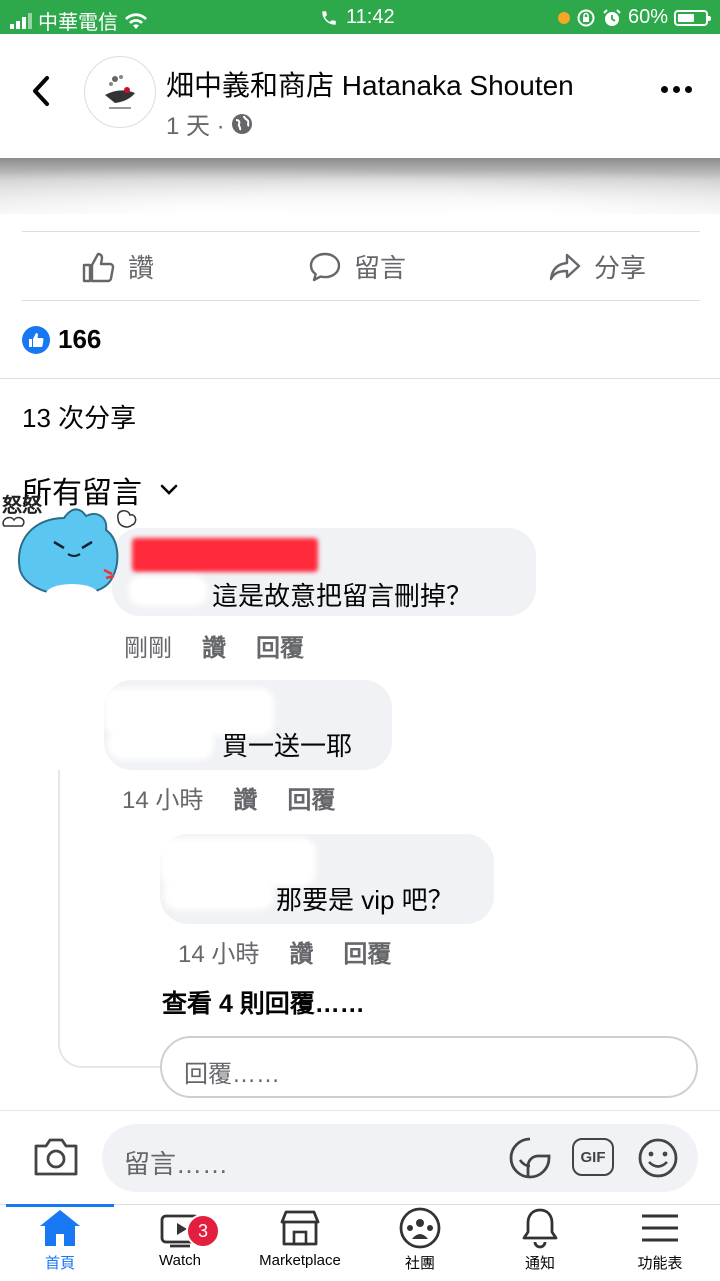  I want to click on bell-icon, so click(540, 1228).